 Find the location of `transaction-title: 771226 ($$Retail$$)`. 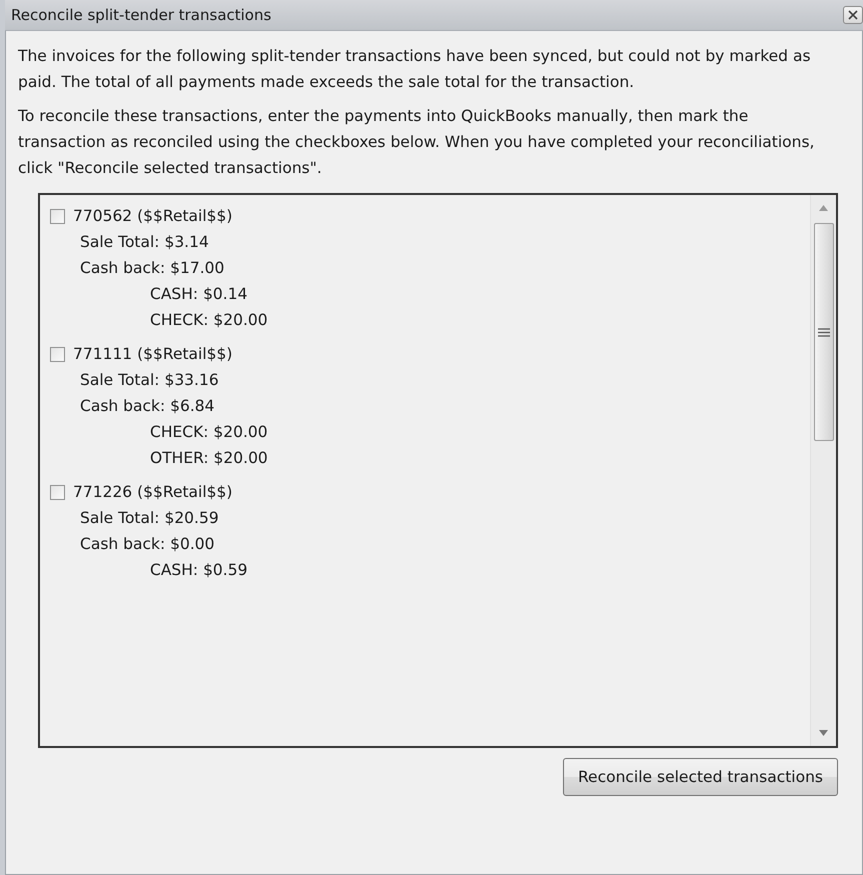

transaction-title: 771226 ($$Retail$$) is located at coordinates (152, 492).